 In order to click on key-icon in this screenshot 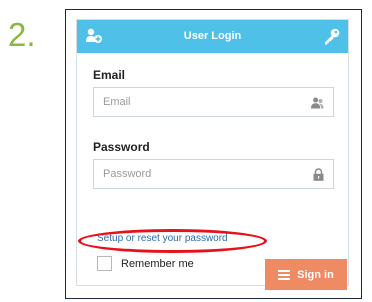, I will do `click(332, 39)`.